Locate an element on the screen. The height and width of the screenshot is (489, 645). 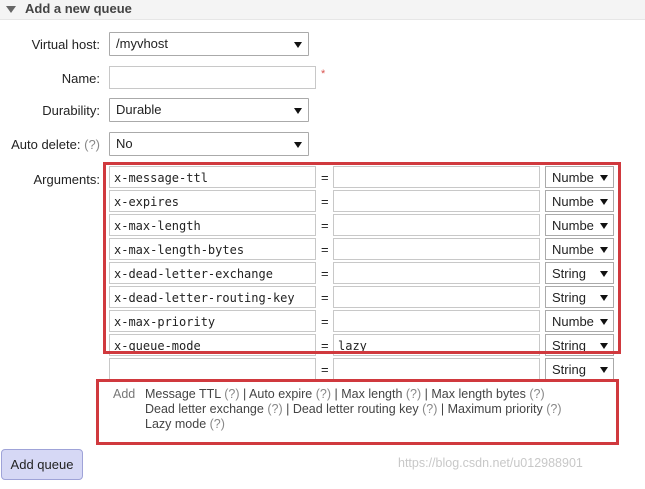
arguments-label: Arguments: is located at coordinates (66, 179).